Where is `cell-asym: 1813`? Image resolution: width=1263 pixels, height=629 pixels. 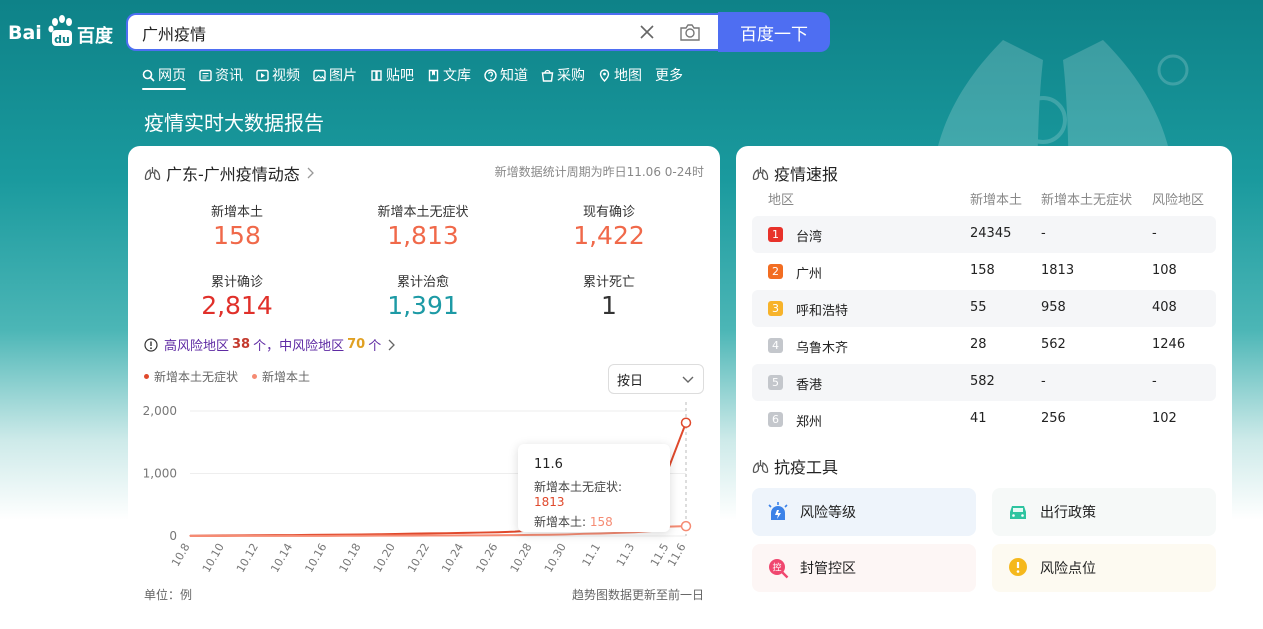 cell-asym: 1813 is located at coordinates (1058, 270).